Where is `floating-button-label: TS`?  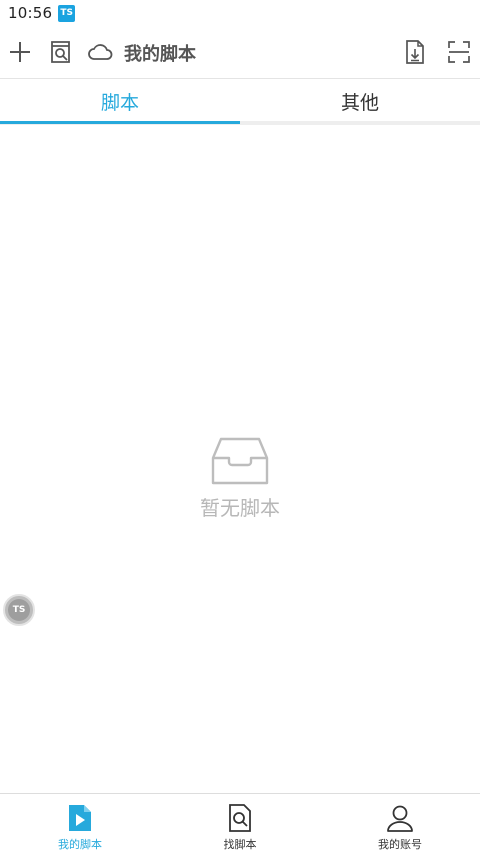 floating-button-label: TS is located at coordinates (19, 610).